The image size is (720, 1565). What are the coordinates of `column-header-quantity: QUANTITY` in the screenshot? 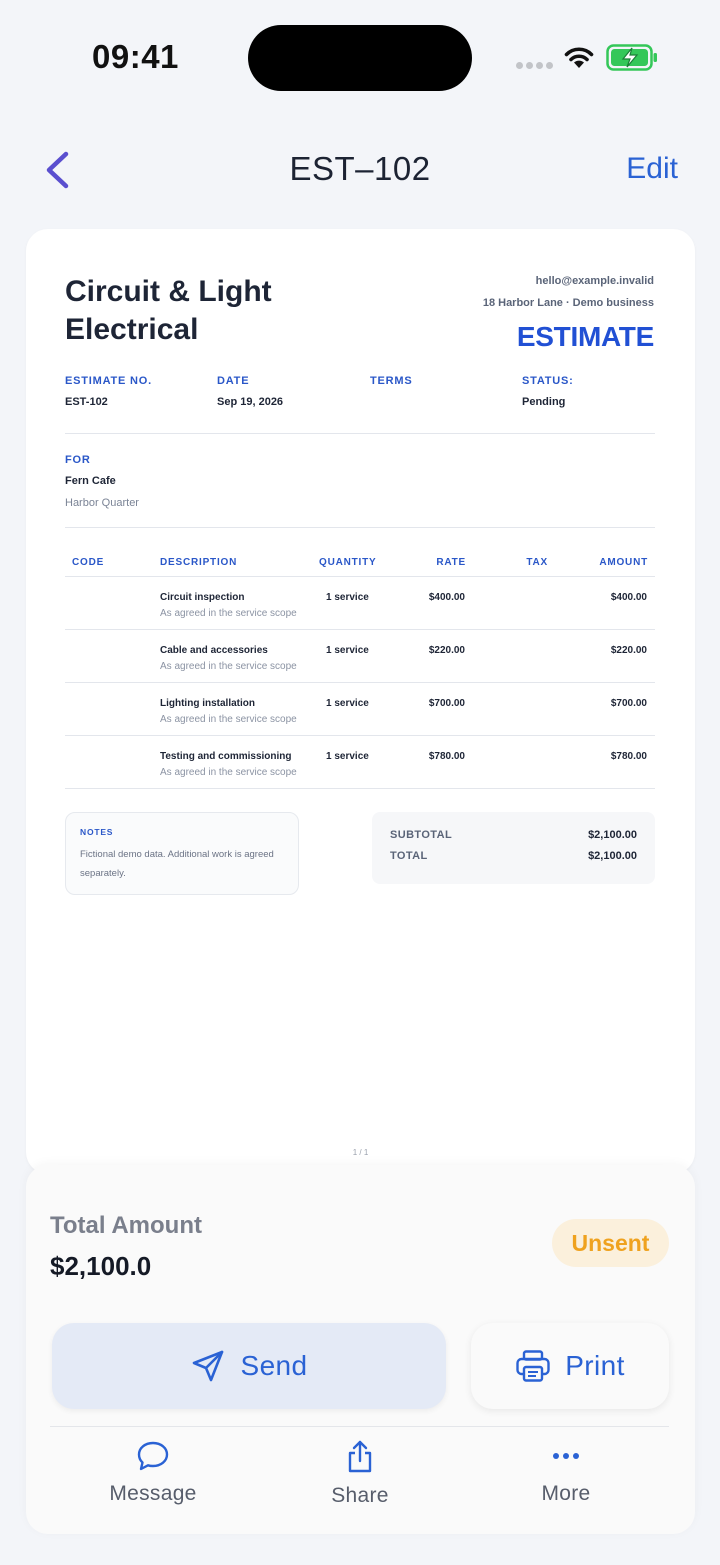 It's located at (348, 562).